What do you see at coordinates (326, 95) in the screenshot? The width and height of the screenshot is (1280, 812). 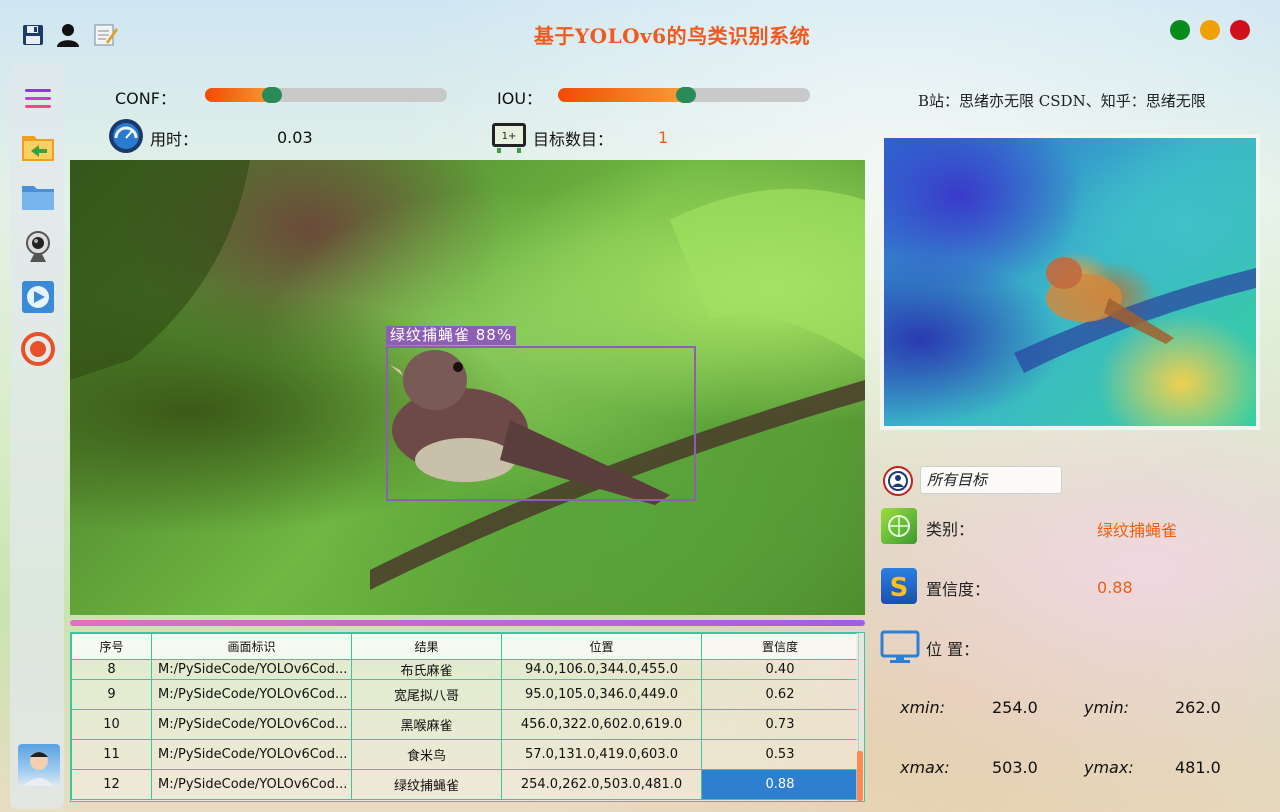 I see `conf-slider` at bounding box center [326, 95].